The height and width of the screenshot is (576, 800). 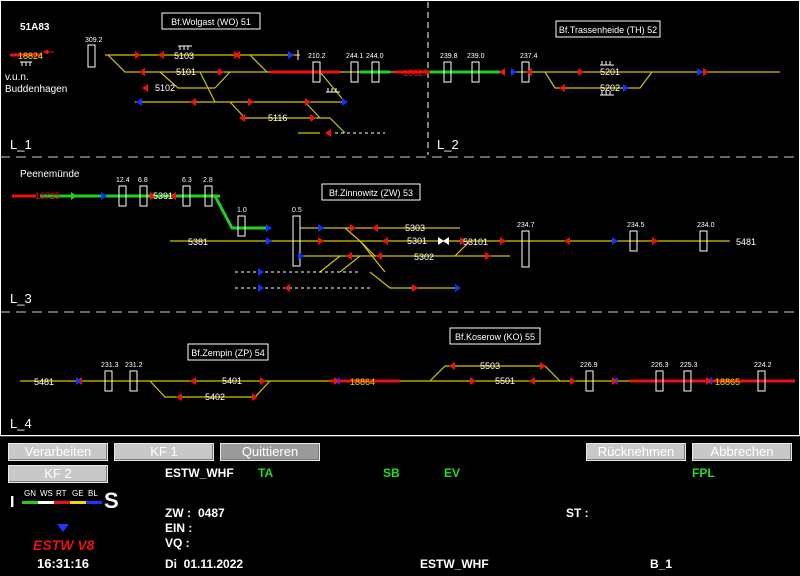 What do you see at coordinates (63, 563) in the screenshot?
I see `clock: 16:31:16` at bounding box center [63, 563].